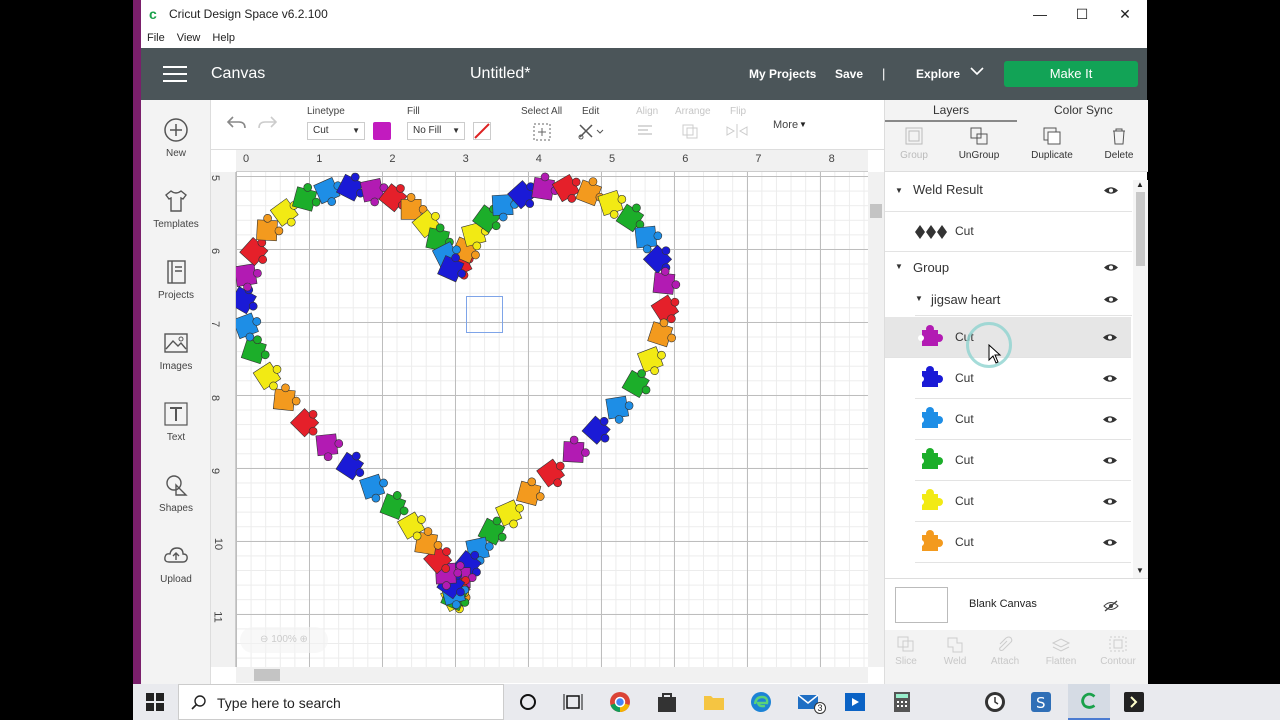  I want to click on ruler-left, so click(223, 419).